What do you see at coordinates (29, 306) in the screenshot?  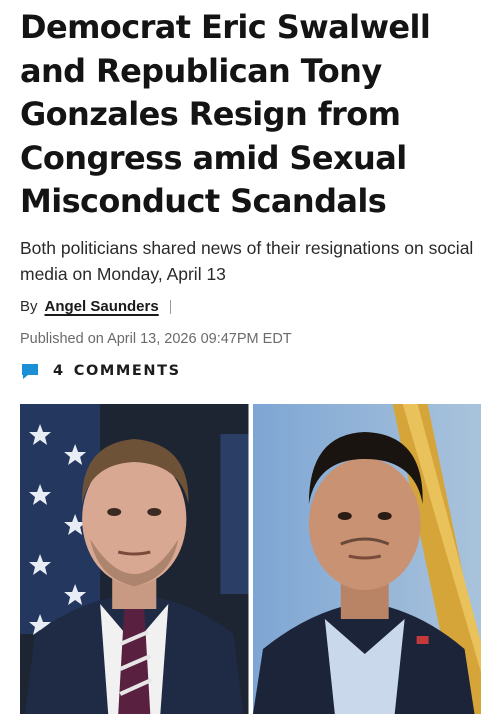 I see `byline-prefix: By` at bounding box center [29, 306].